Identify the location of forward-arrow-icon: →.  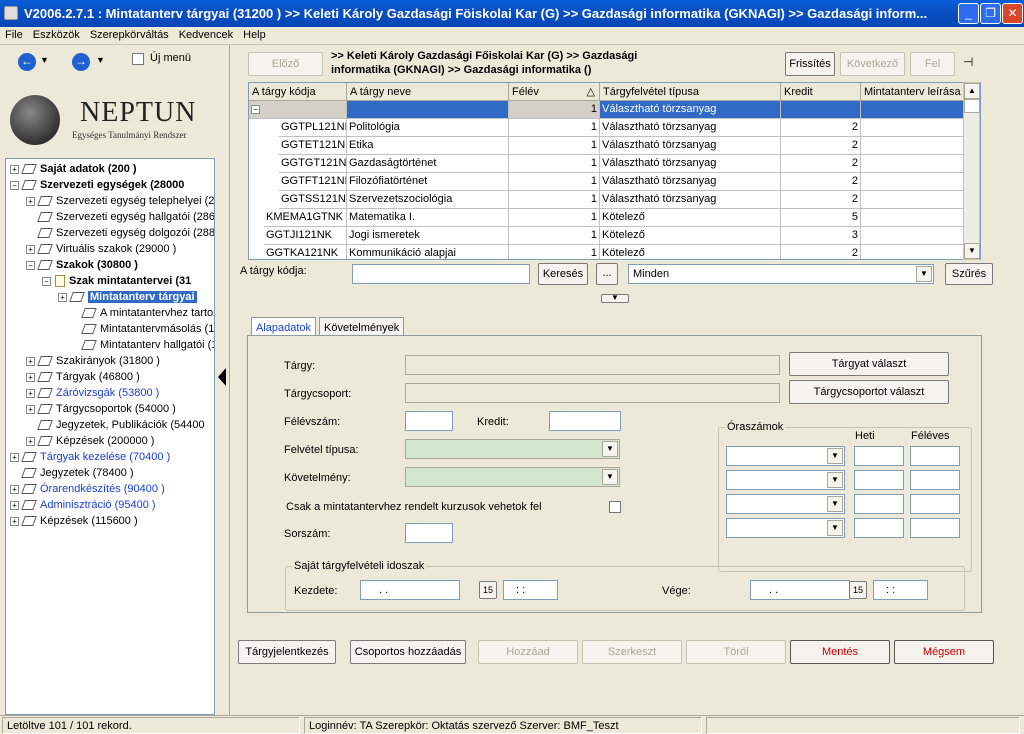
(81, 62).